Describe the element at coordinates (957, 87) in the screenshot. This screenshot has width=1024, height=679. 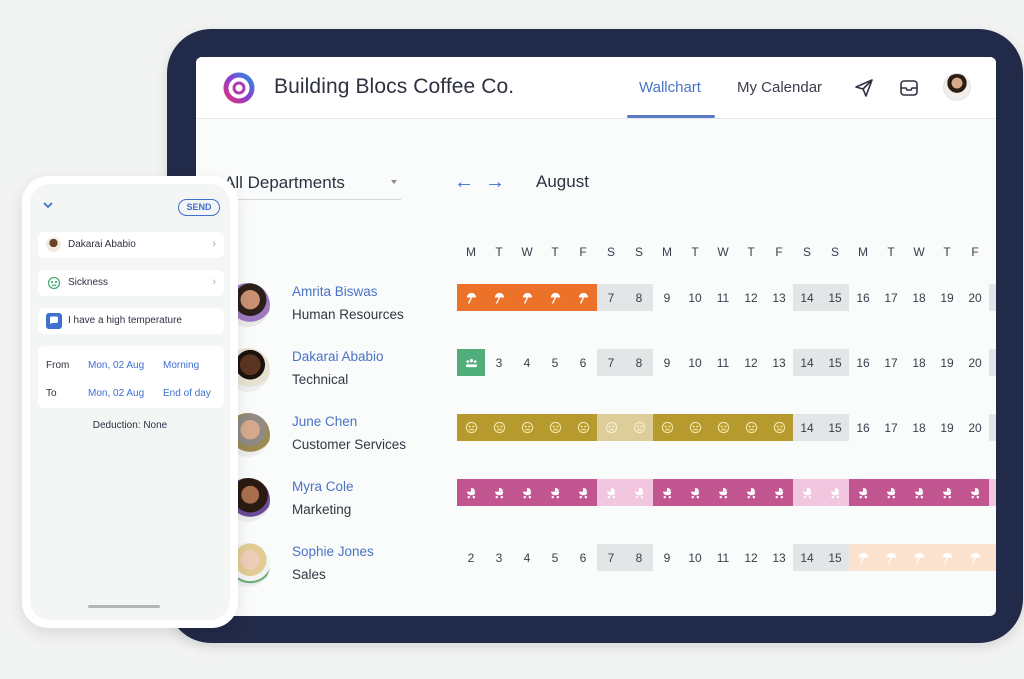
I see `user-avatar` at that location.